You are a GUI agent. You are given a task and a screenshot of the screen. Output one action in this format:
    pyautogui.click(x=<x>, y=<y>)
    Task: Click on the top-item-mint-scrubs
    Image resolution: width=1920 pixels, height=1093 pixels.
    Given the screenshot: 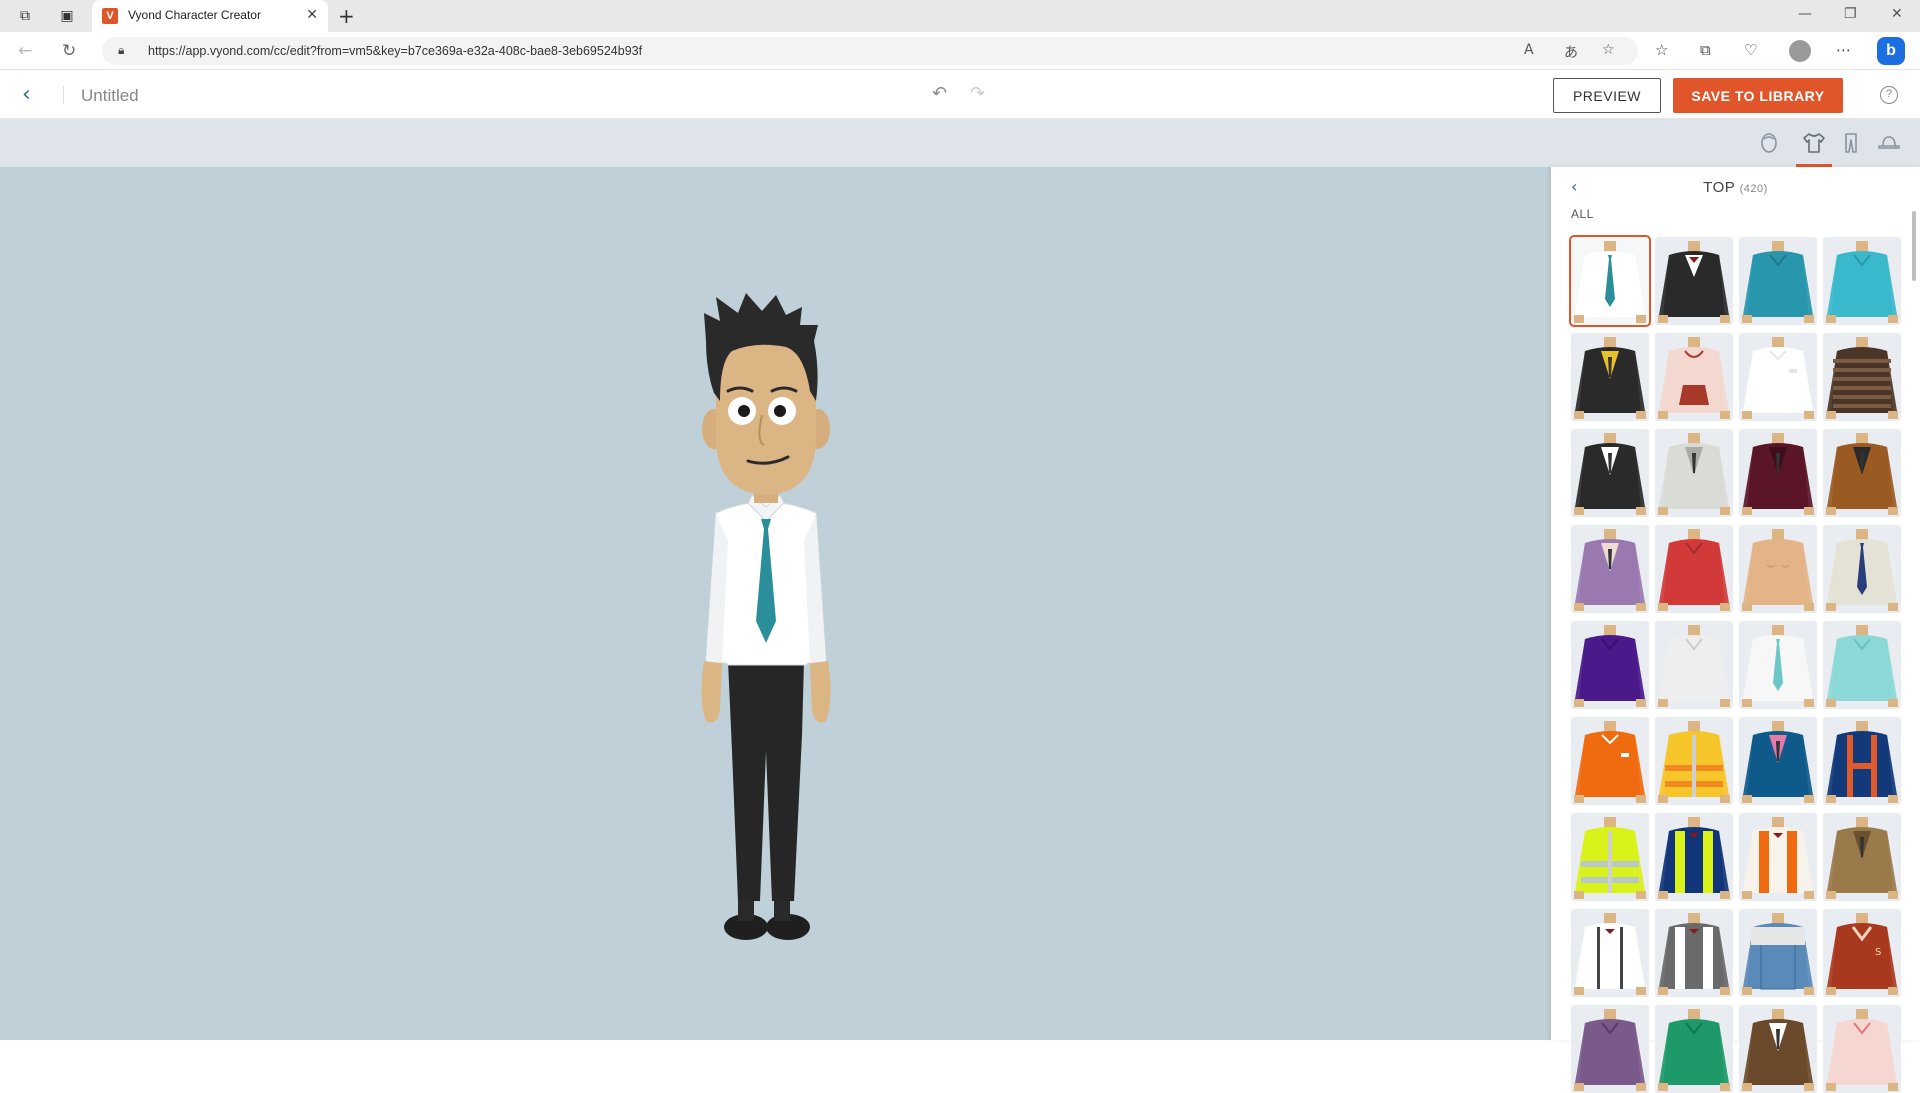 What is the action you would take?
    pyautogui.click(x=1862, y=665)
    